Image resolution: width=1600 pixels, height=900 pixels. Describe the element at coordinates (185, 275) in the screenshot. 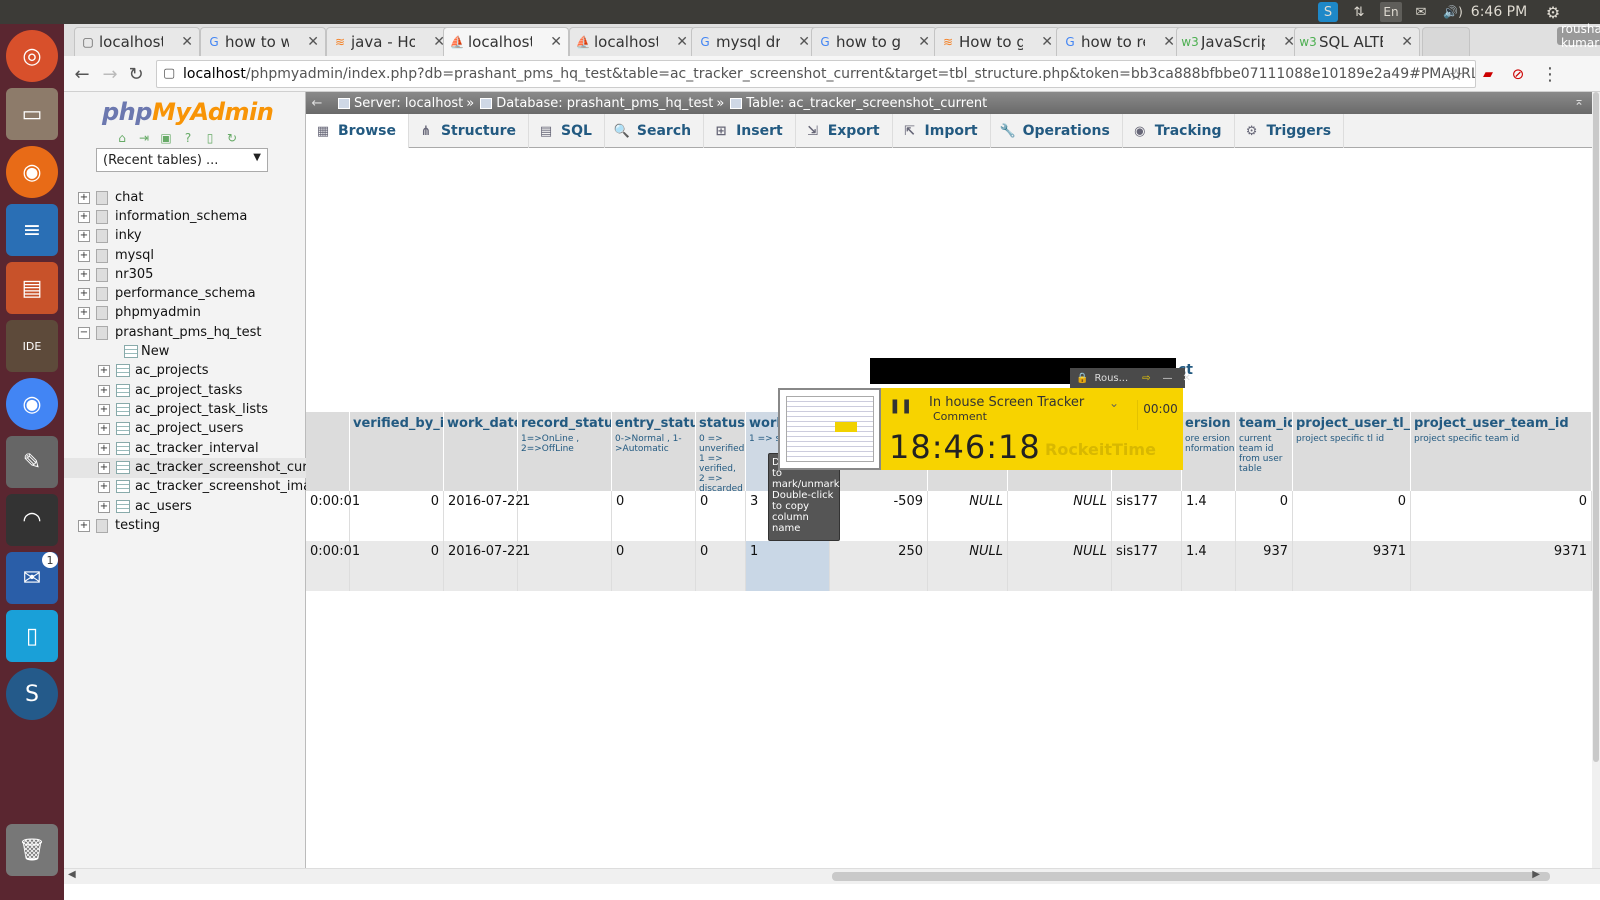

I see `tree-db-item: + nr305` at that location.